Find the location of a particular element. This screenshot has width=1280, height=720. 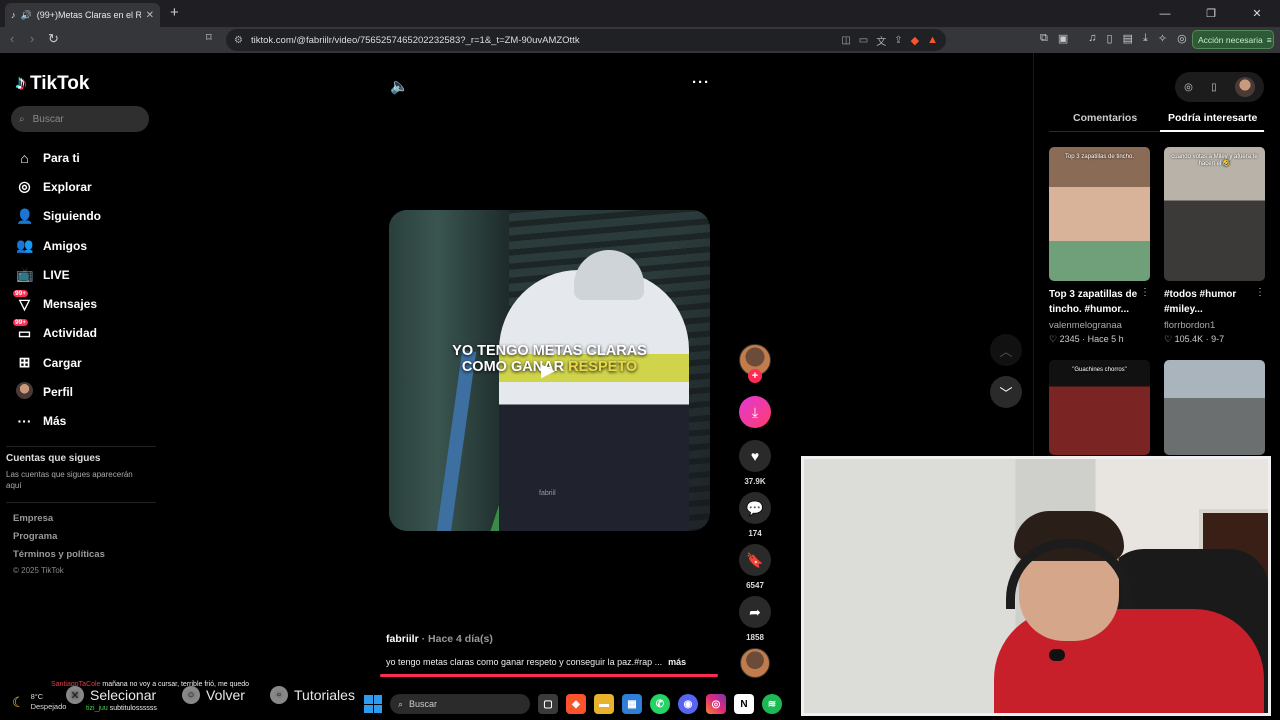

translate-icon: 文 is located at coordinates (881, 40).